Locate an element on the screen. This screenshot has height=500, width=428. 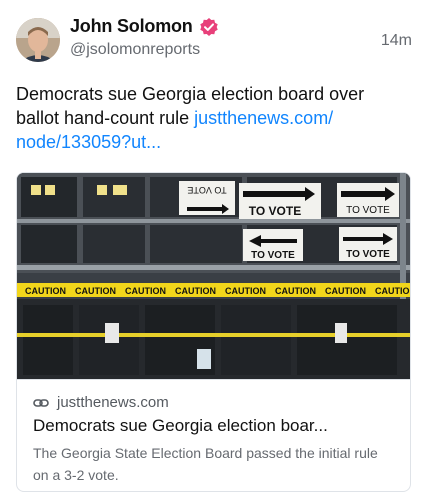
sign-4: TO VOTE is located at coordinates (273, 245).